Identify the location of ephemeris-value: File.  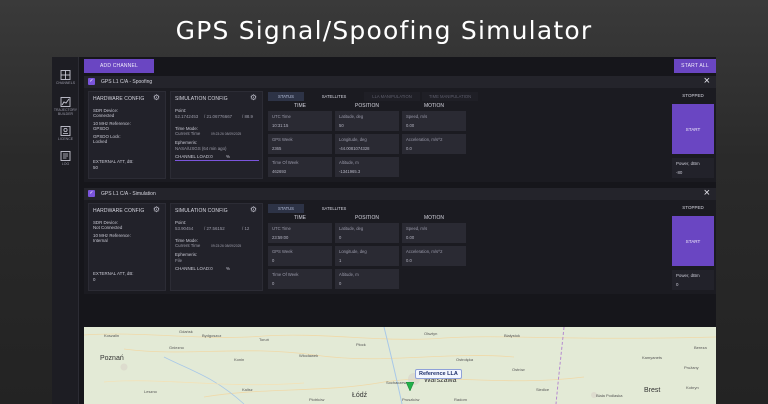
(178, 260).